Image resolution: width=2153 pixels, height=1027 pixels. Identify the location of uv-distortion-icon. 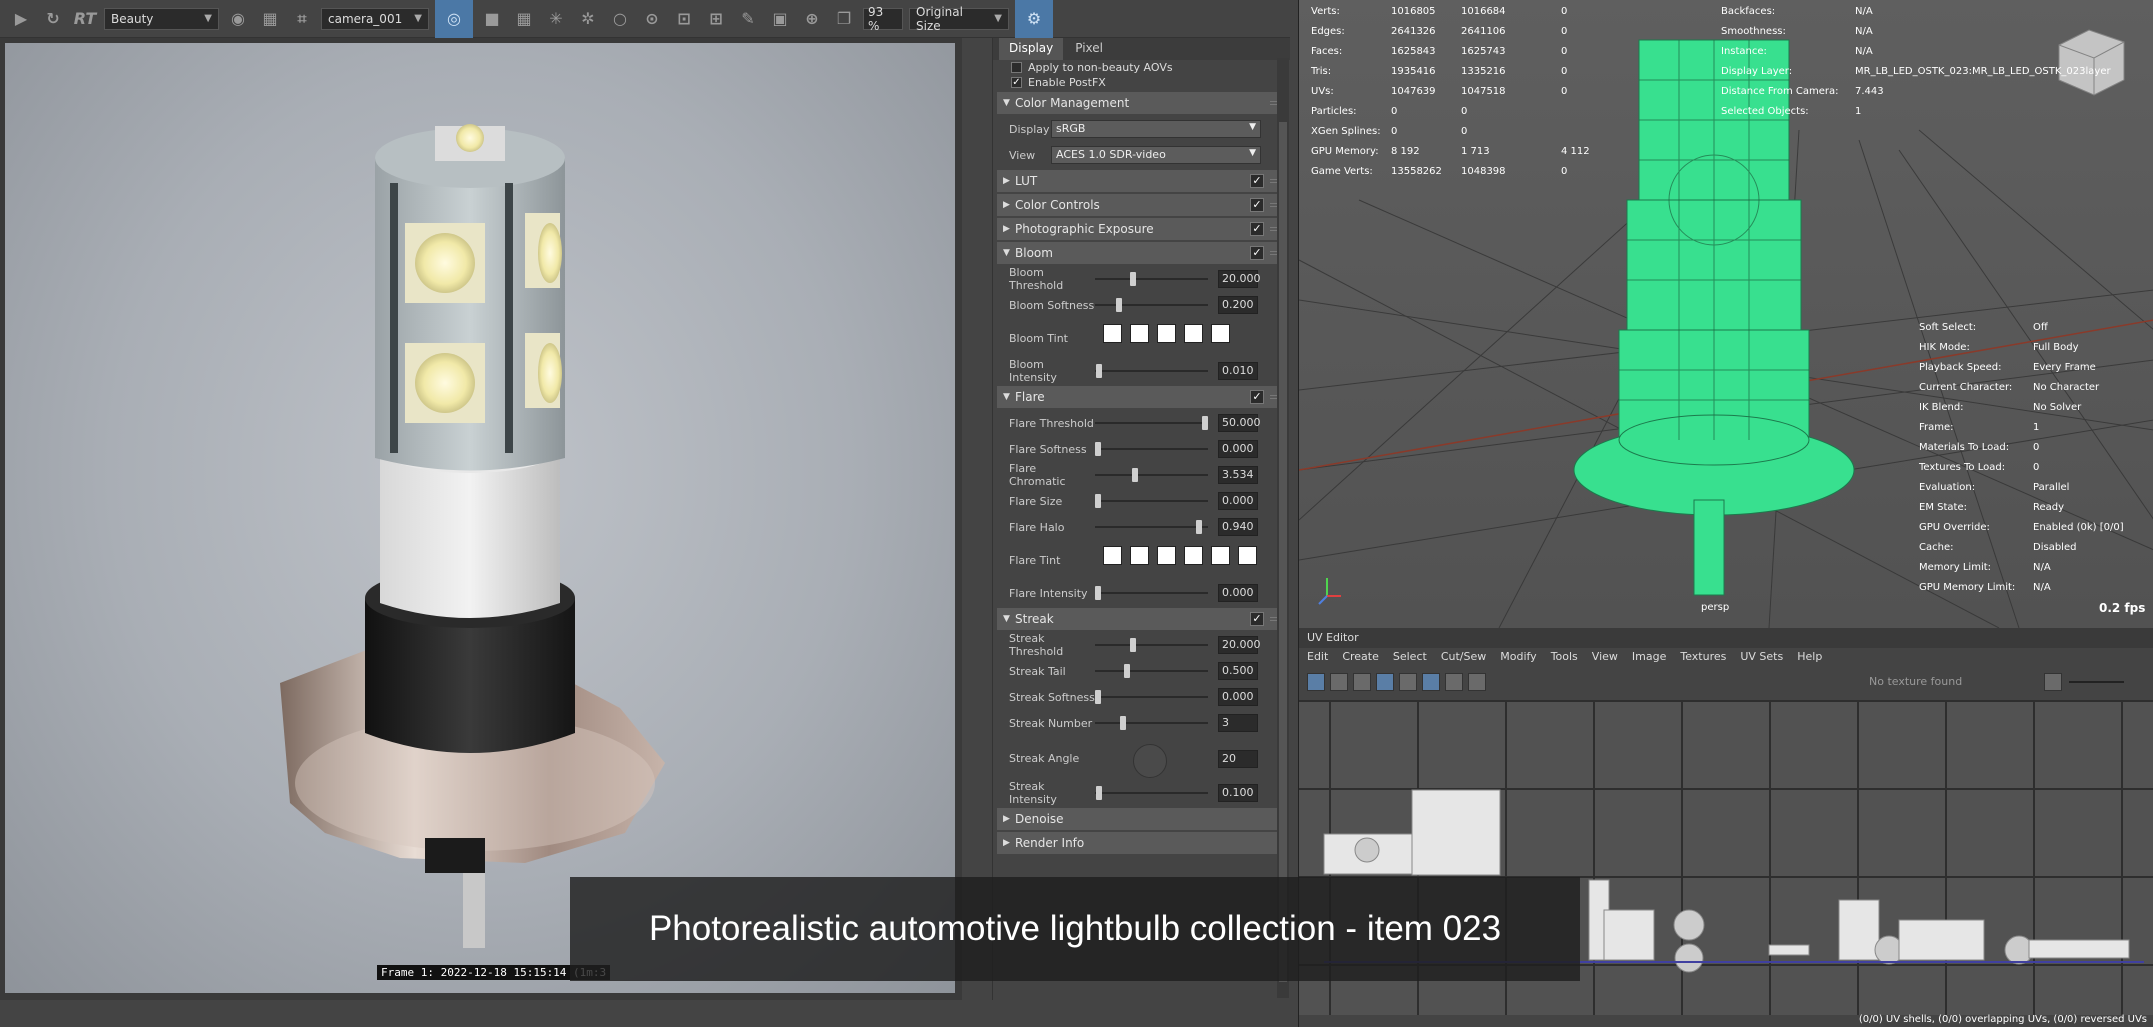
(1431, 682).